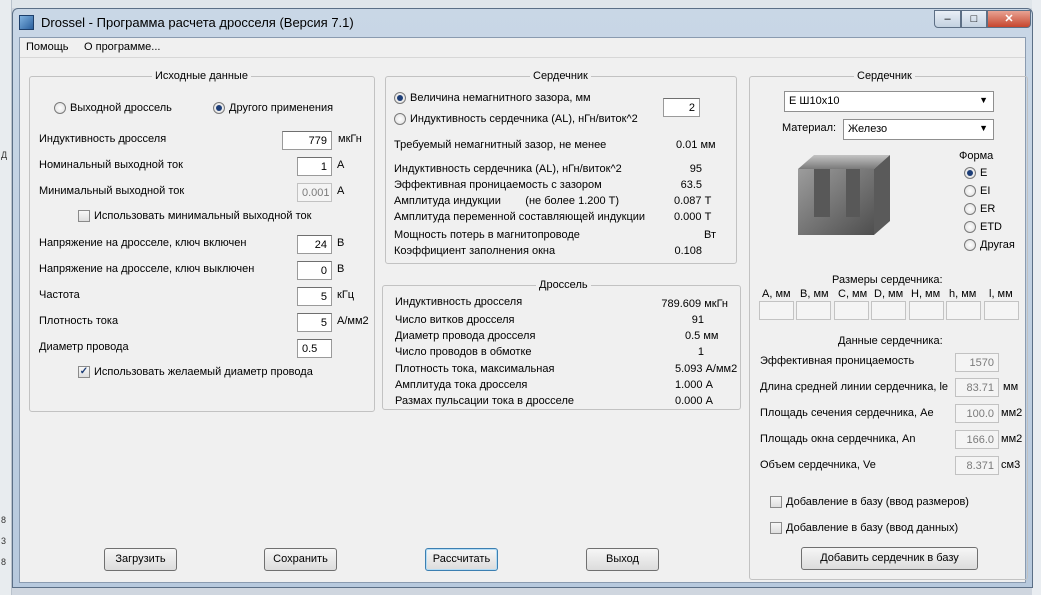 The image size is (1041, 595). I want to click on voltage-off-label: Напряжение на дросселе, ключ выключен, so click(147, 269).